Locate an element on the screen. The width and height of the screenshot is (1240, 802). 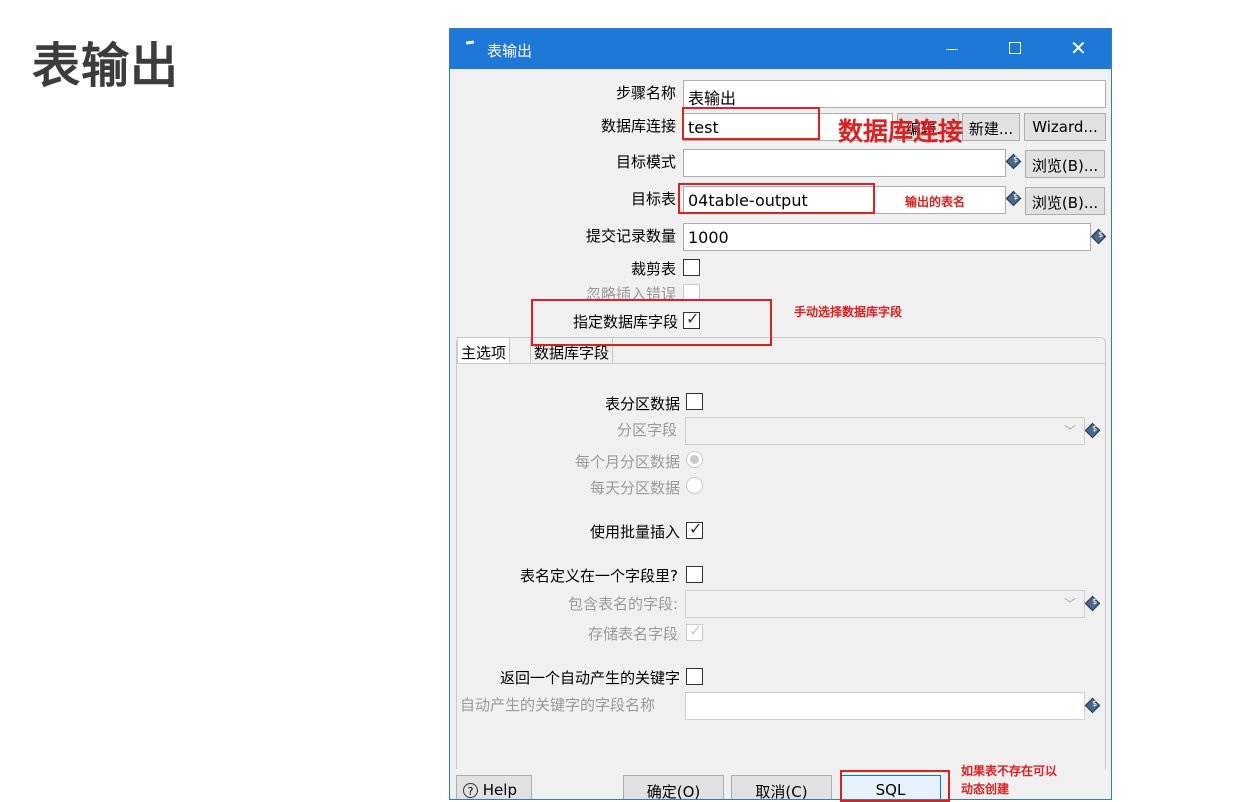
partition-data-checkbox is located at coordinates (694, 401).